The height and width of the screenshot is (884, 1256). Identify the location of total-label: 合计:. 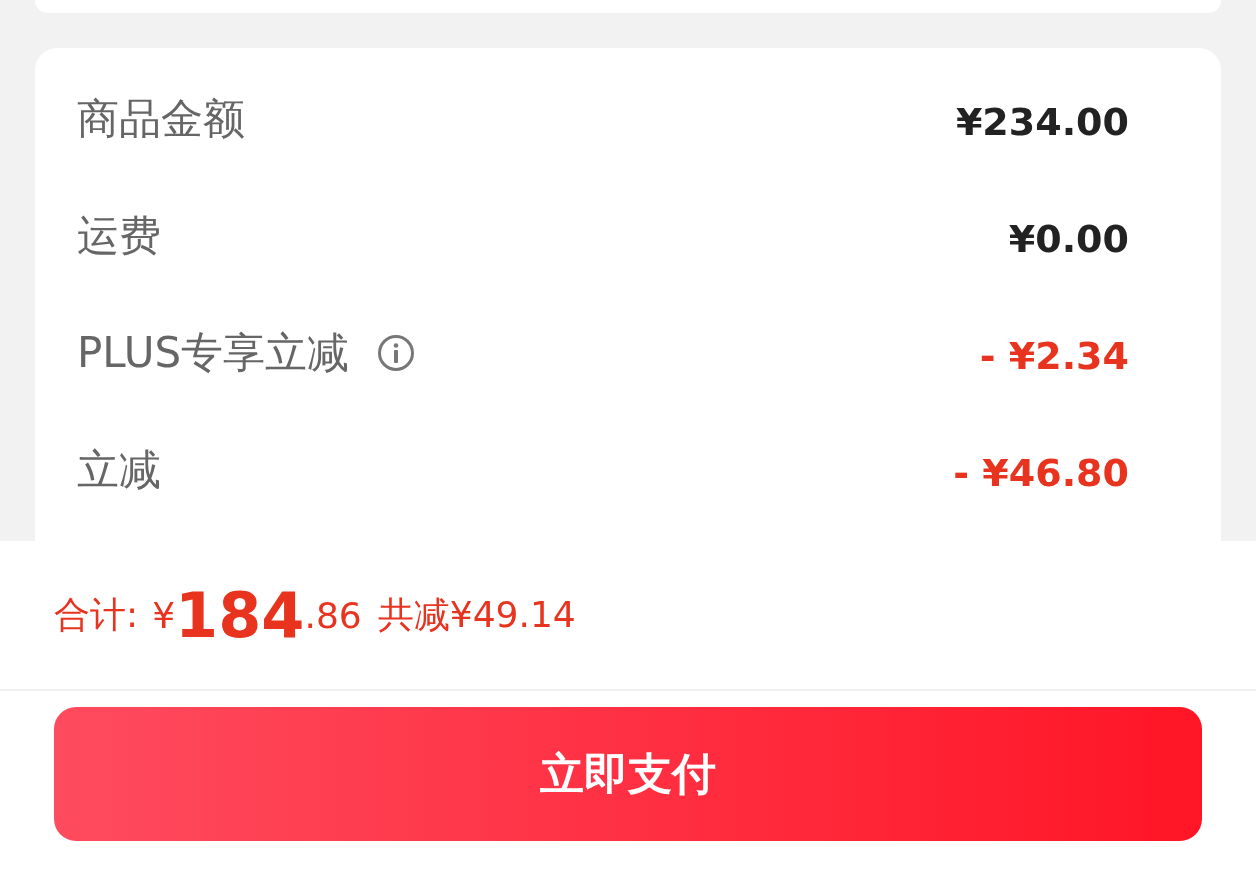
(96, 614).